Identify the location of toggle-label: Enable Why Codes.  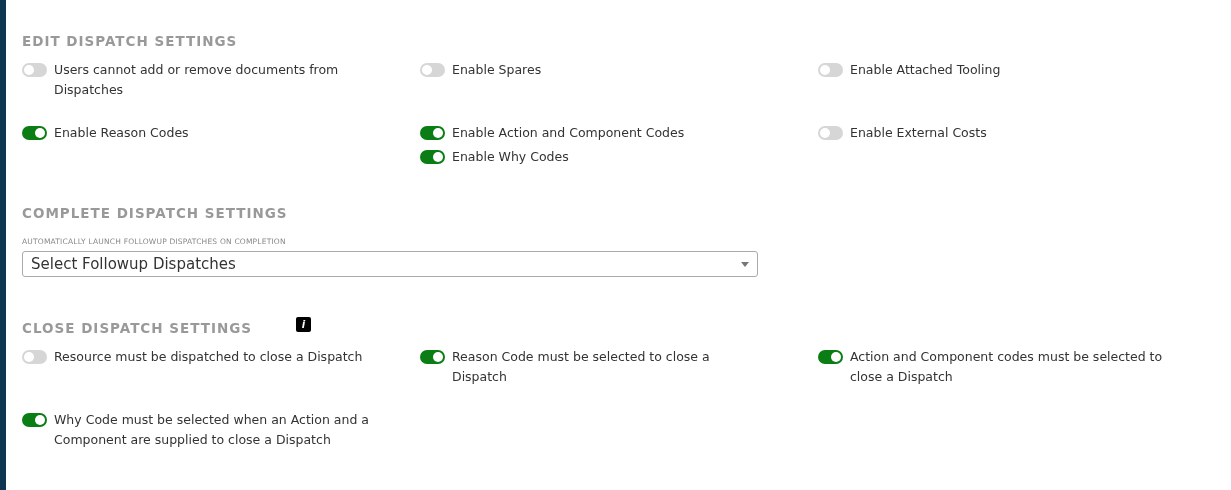
(510, 157).